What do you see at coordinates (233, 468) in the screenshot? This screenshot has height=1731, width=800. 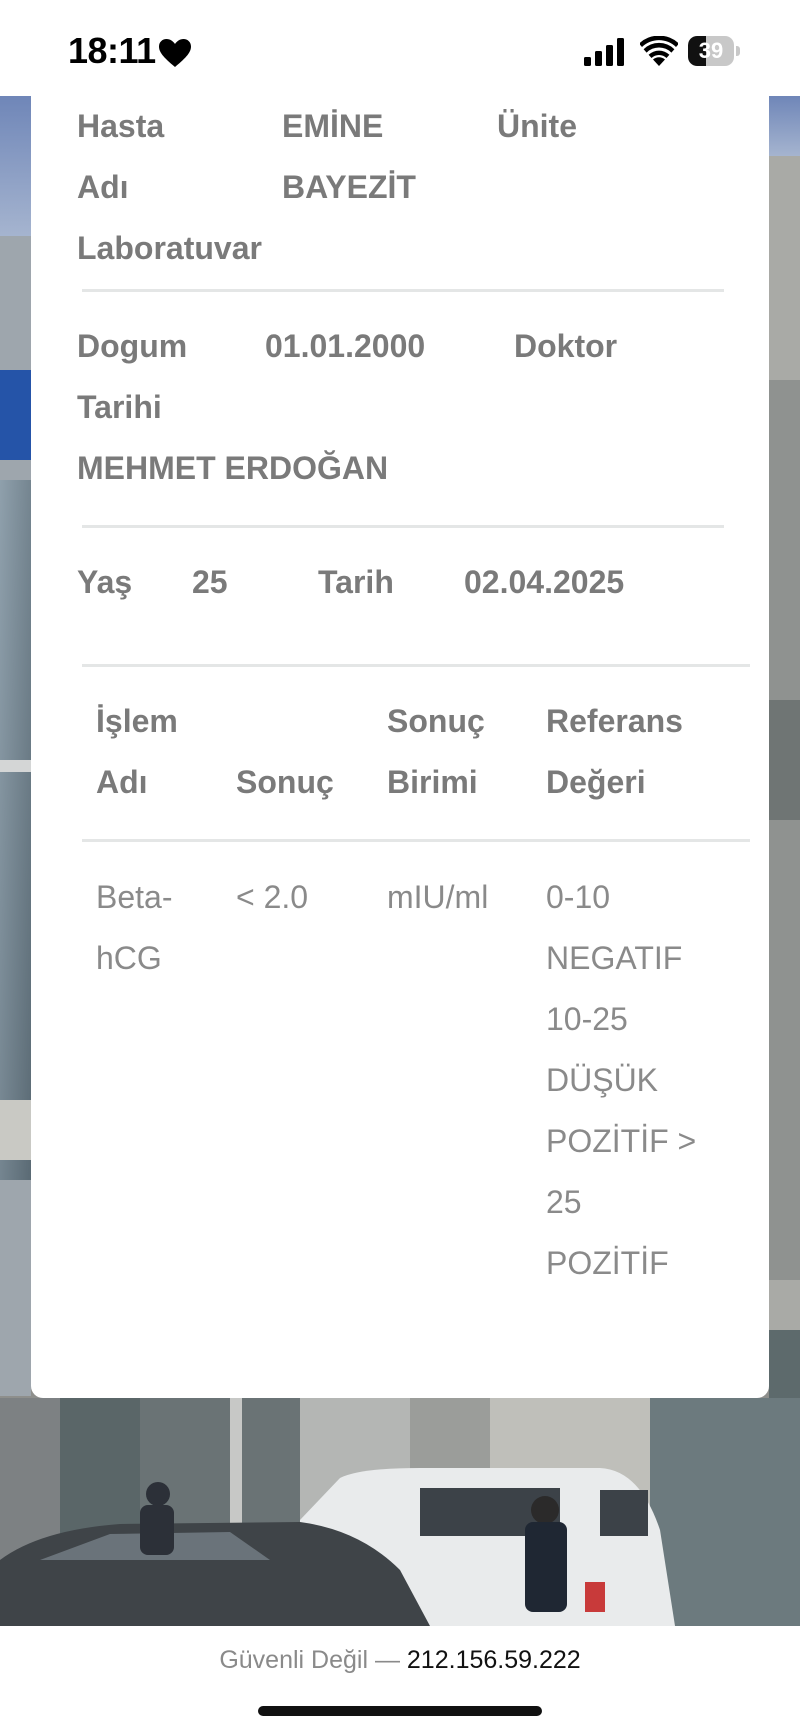 I see `doctor-value: MEHMET ERDOĞAN` at bounding box center [233, 468].